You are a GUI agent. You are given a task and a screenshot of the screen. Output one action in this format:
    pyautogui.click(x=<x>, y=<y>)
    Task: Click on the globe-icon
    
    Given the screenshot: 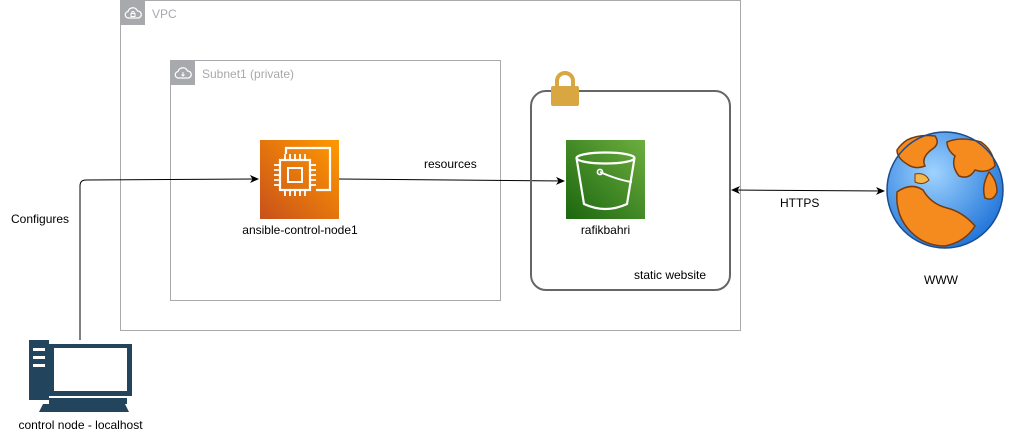 What is the action you would take?
    pyautogui.click(x=945, y=192)
    